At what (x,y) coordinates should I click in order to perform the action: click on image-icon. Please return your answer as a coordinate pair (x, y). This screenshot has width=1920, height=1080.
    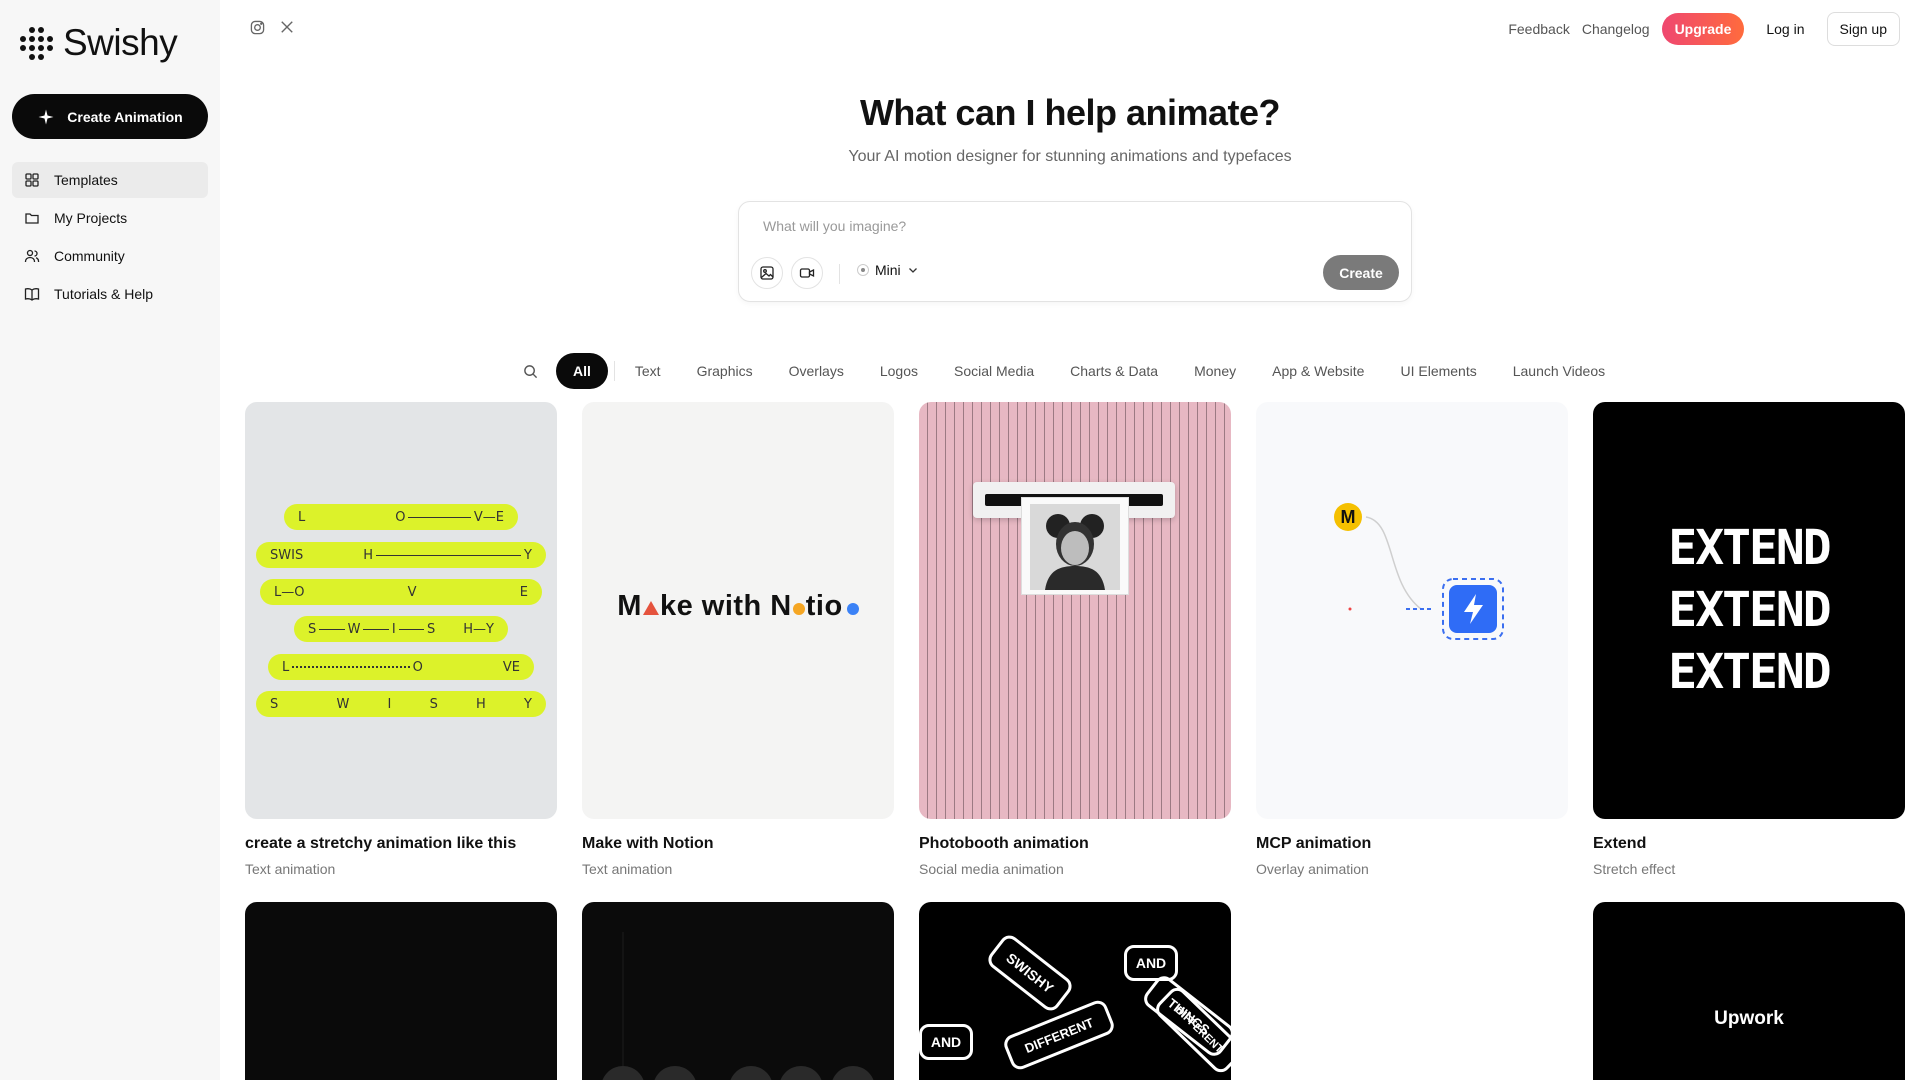
    Looking at the image, I should click on (767, 273).